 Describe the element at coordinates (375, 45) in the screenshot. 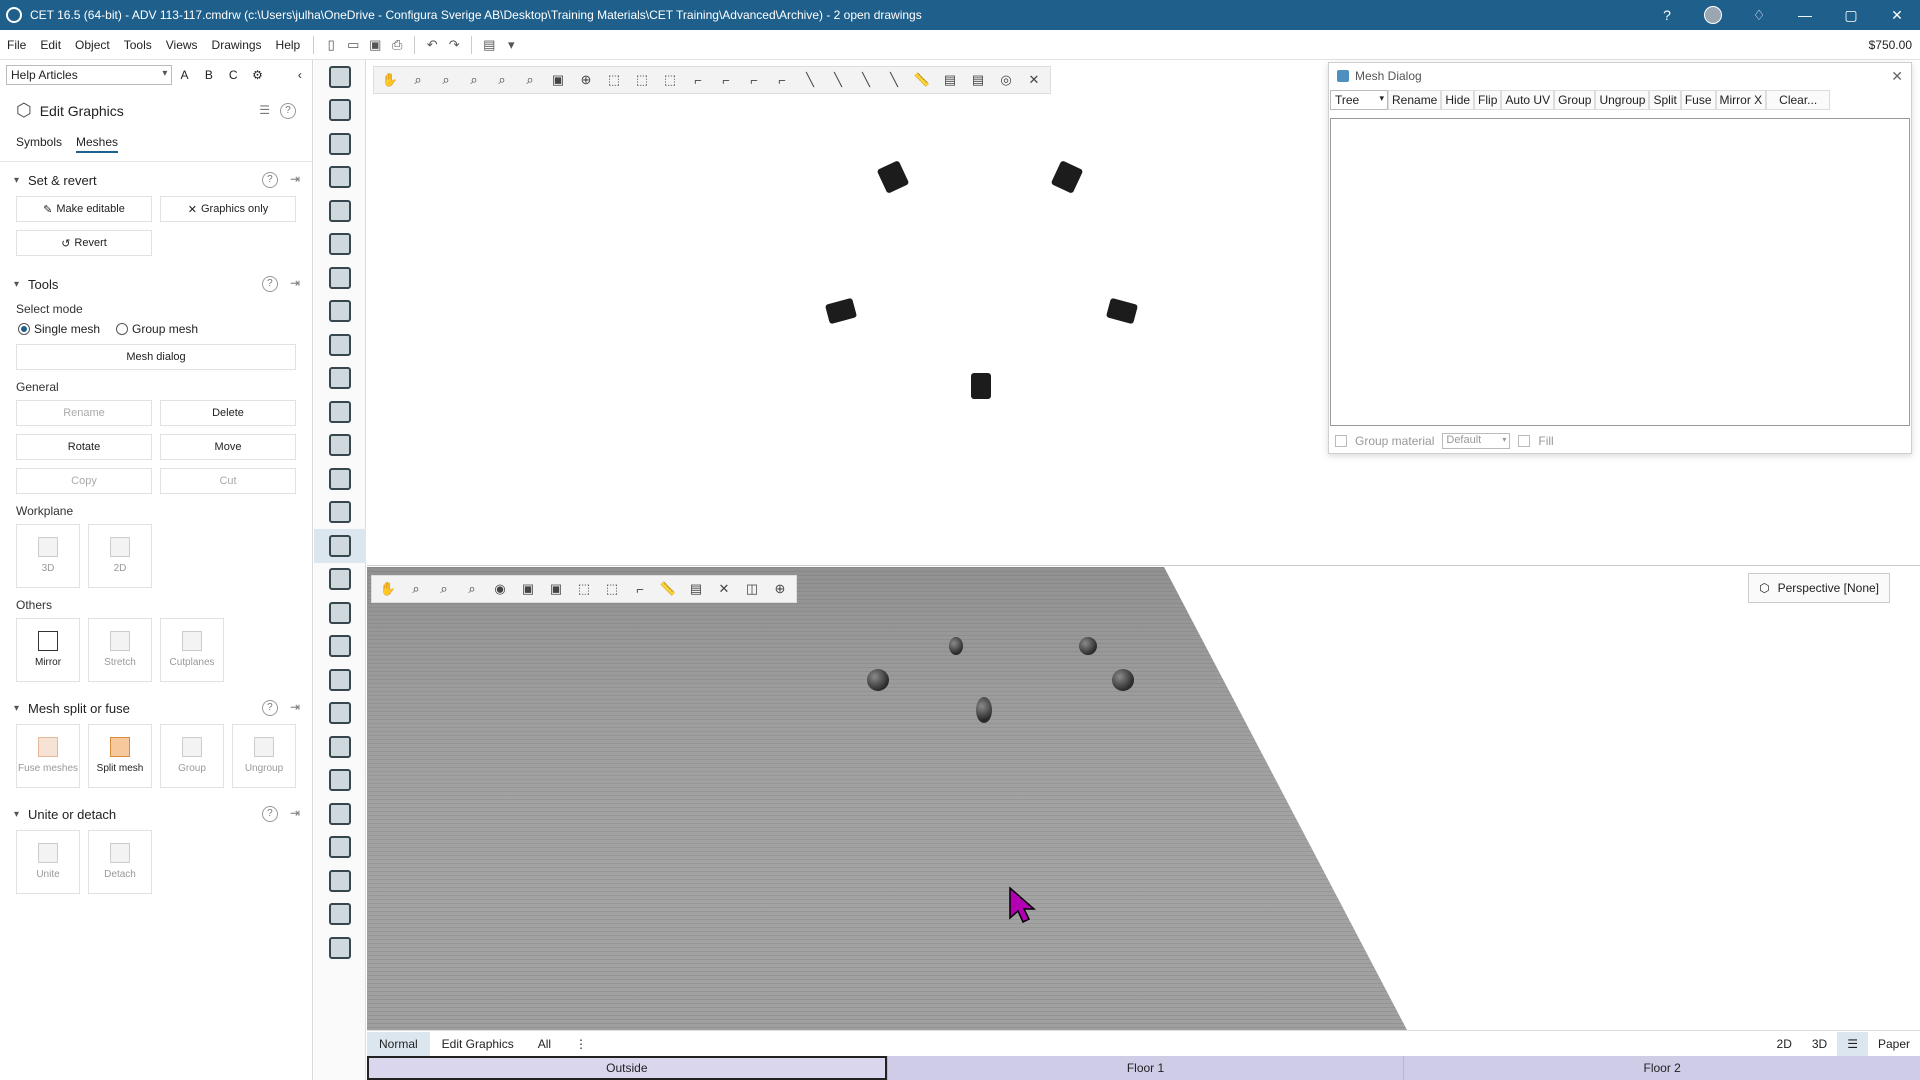

I see `save-icon: ▣` at that location.